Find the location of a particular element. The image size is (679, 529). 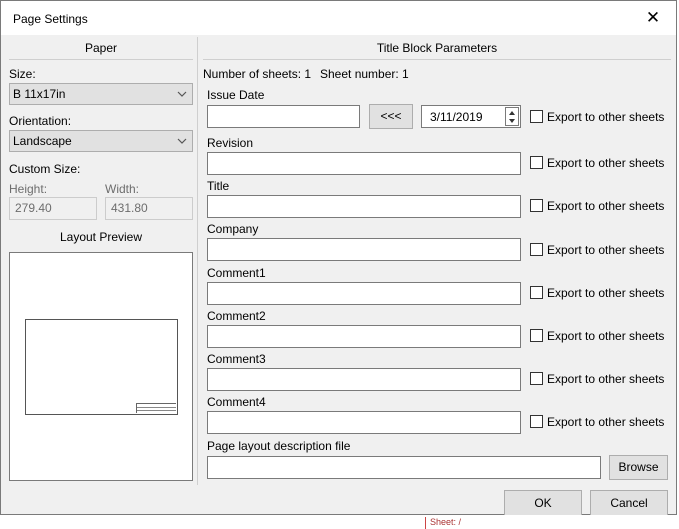

sheets-count: Number of sheets: 1 is located at coordinates (257, 74).